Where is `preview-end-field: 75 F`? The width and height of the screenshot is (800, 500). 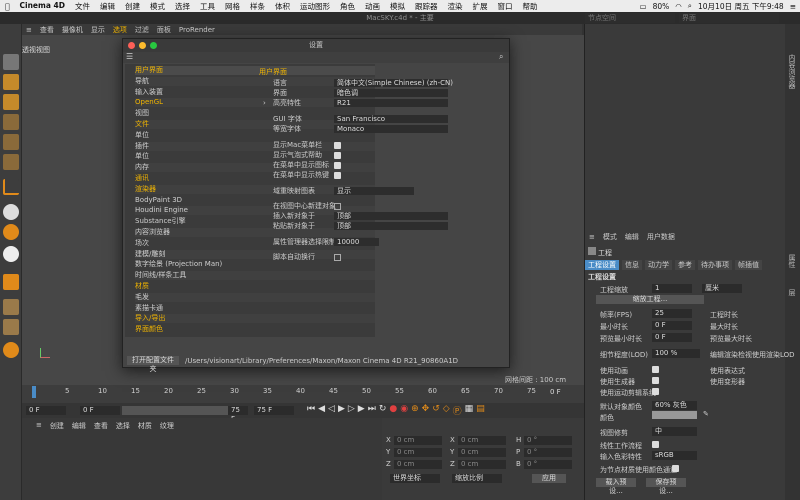 preview-end-field: 75 F is located at coordinates (274, 410).